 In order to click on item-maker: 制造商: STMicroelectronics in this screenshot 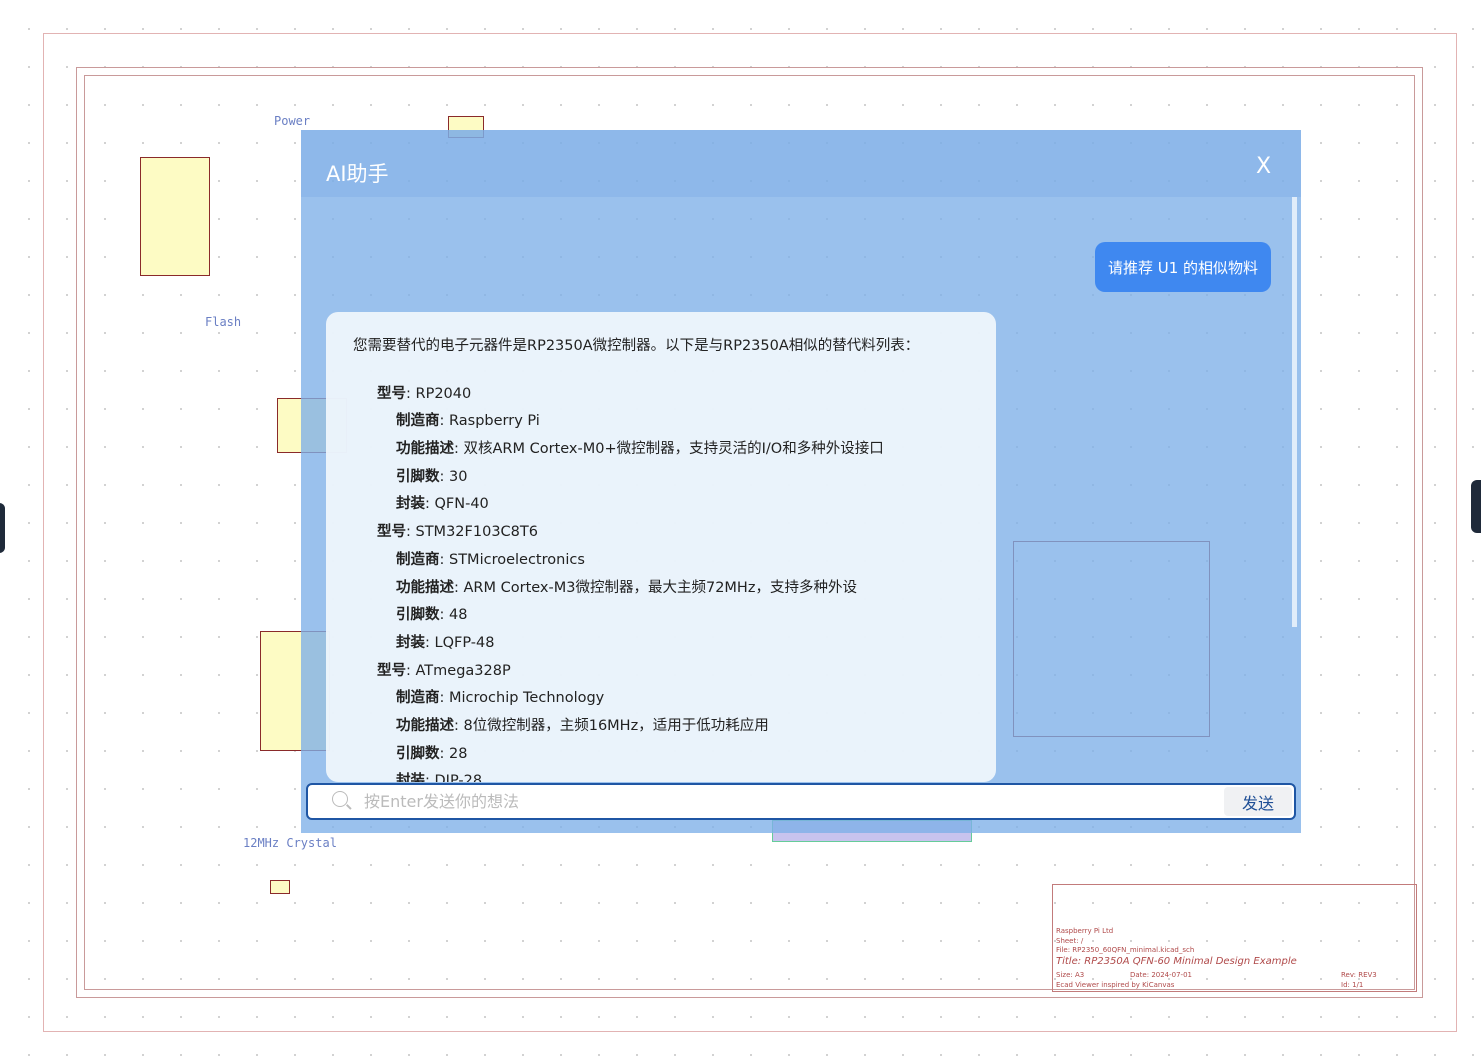, I will do `click(490, 559)`.